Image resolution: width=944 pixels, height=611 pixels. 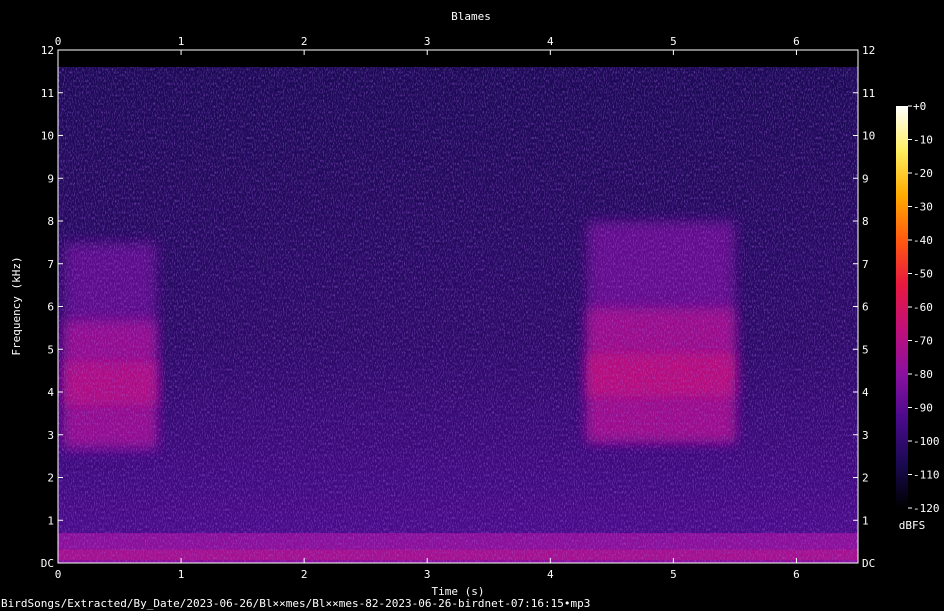 What do you see at coordinates (868, 50) in the screenshot?
I see `y-tick-label-right: 12` at bounding box center [868, 50].